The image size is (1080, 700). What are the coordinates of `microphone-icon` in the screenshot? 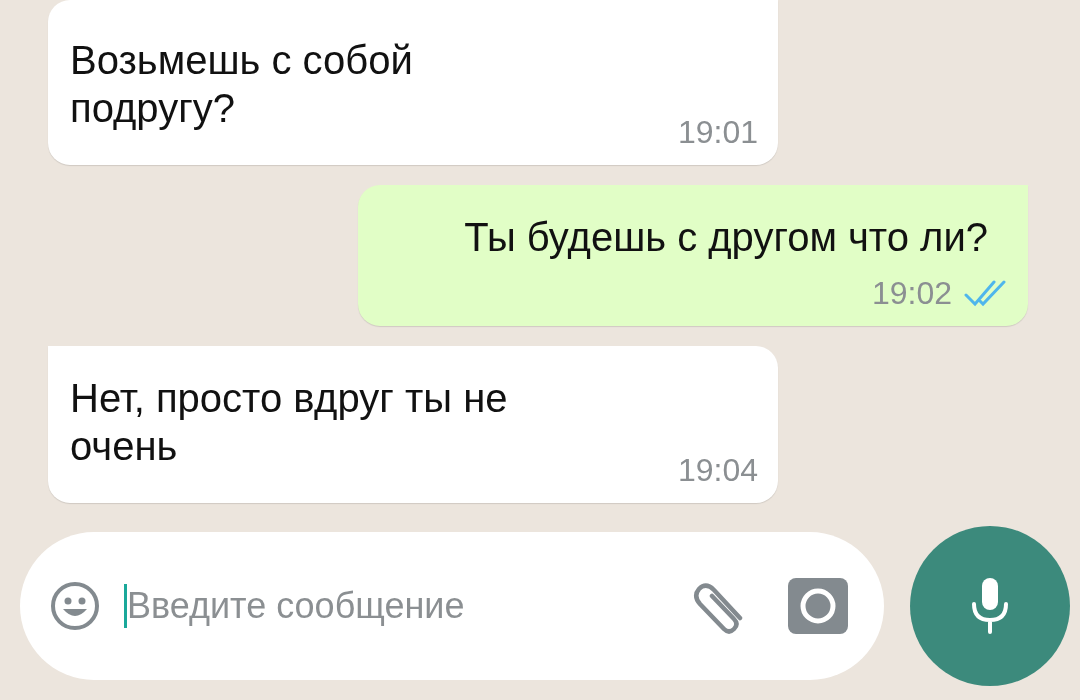 It's located at (990, 606).